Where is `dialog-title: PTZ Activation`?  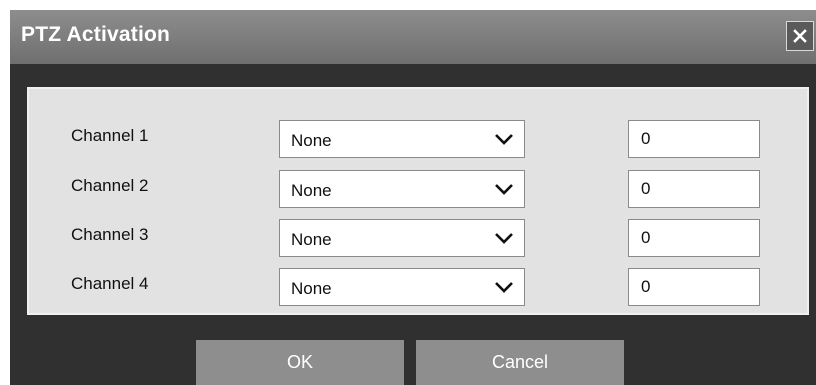 dialog-title: PTZ Activation is located at coordinates (96, 34).